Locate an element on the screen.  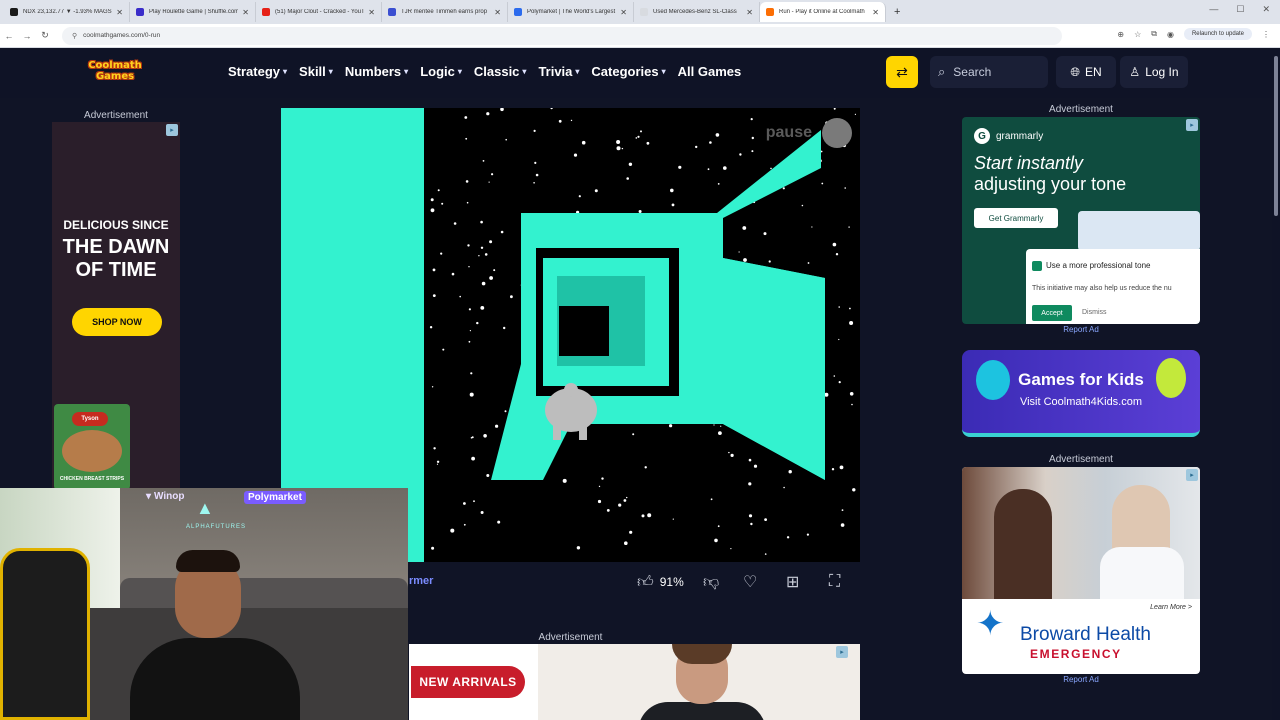
extensions-icon: ⧉ is located at coordinates (1154, 34).